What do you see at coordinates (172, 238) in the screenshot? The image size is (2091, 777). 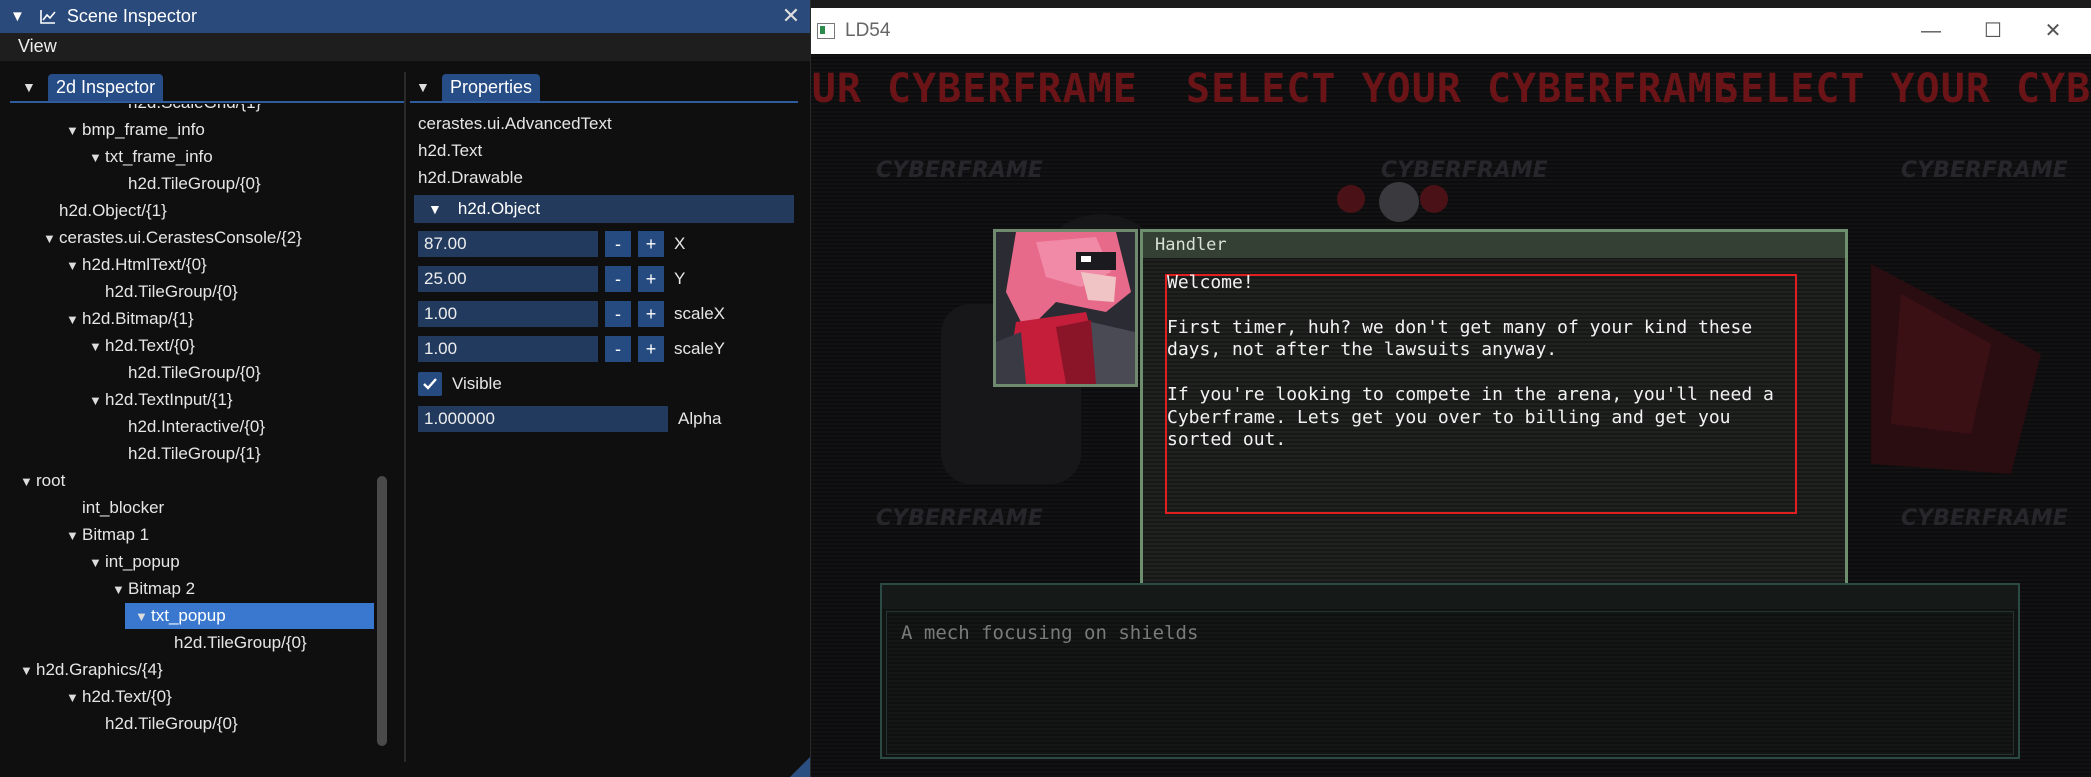 I see `tree-node: ▼ cerastes.ui.CerastesConsole/{2}` at bounding box center [172, 238].